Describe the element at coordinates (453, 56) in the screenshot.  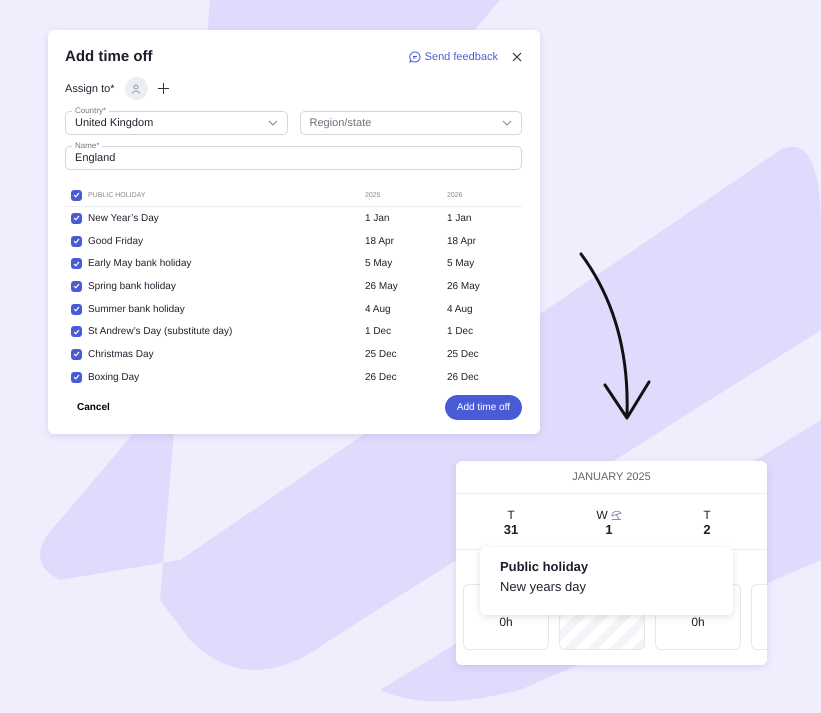
I see `send-feedback-link: Send feedback` at that location.